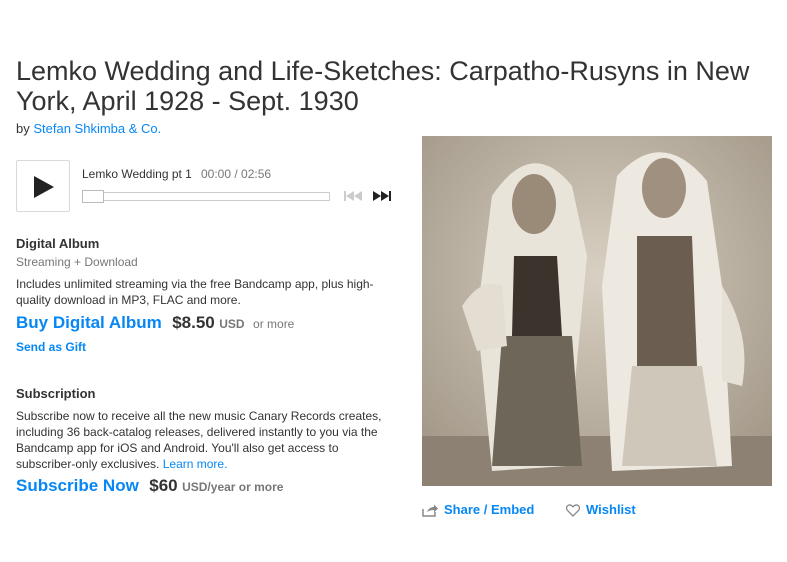 The image size is (787, 562). I want to click on digital-album-price: $8.50, so click(193, 322).